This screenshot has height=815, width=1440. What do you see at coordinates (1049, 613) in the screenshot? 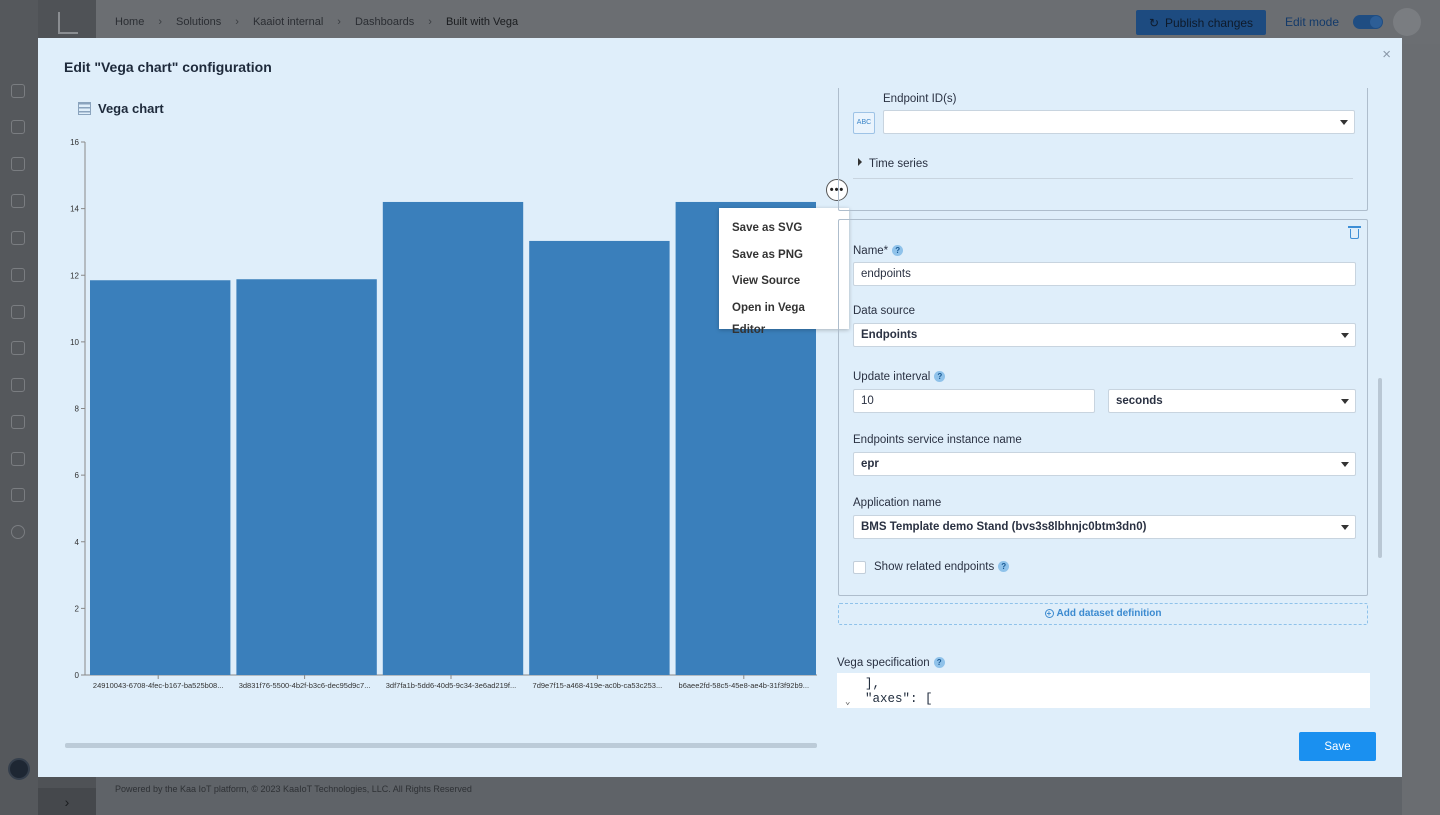
I see `plus-icon: +` at bounding box center [1049, 613].